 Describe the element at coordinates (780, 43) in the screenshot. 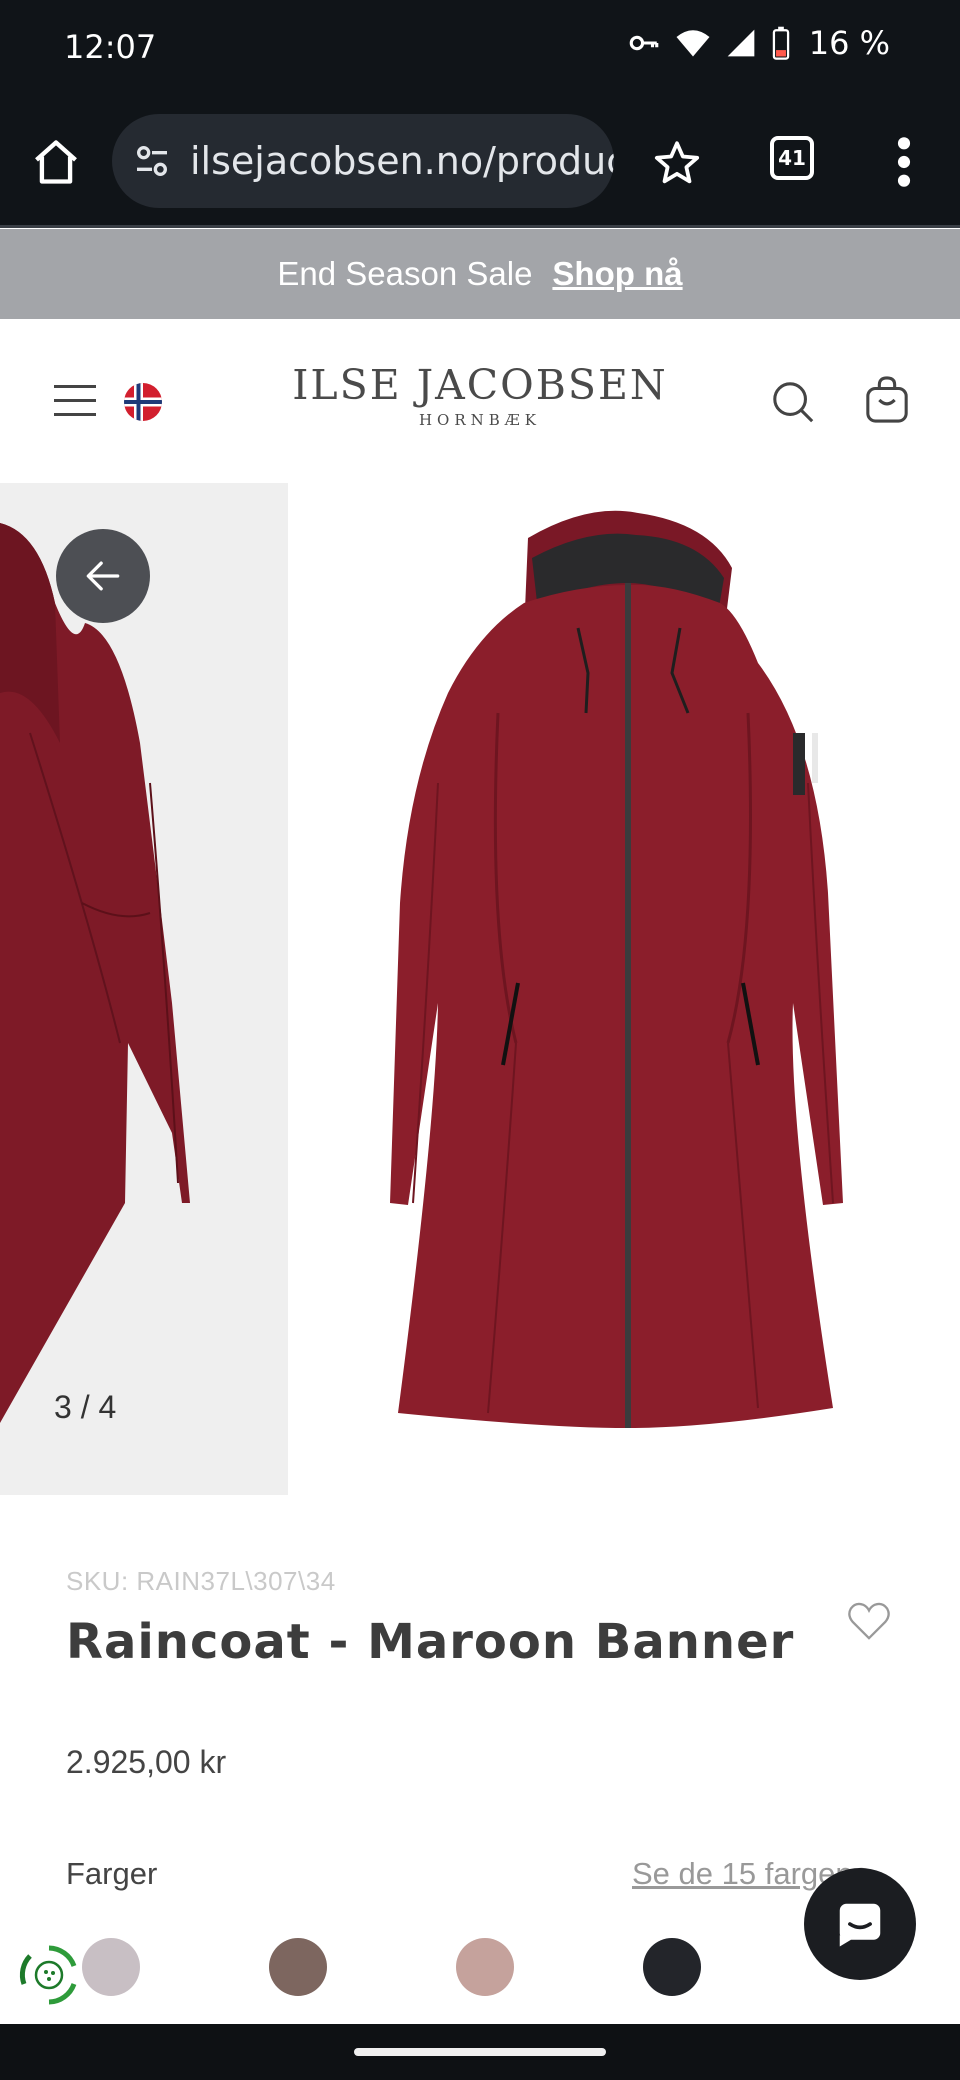

I see `battery-low-icon` at that location.